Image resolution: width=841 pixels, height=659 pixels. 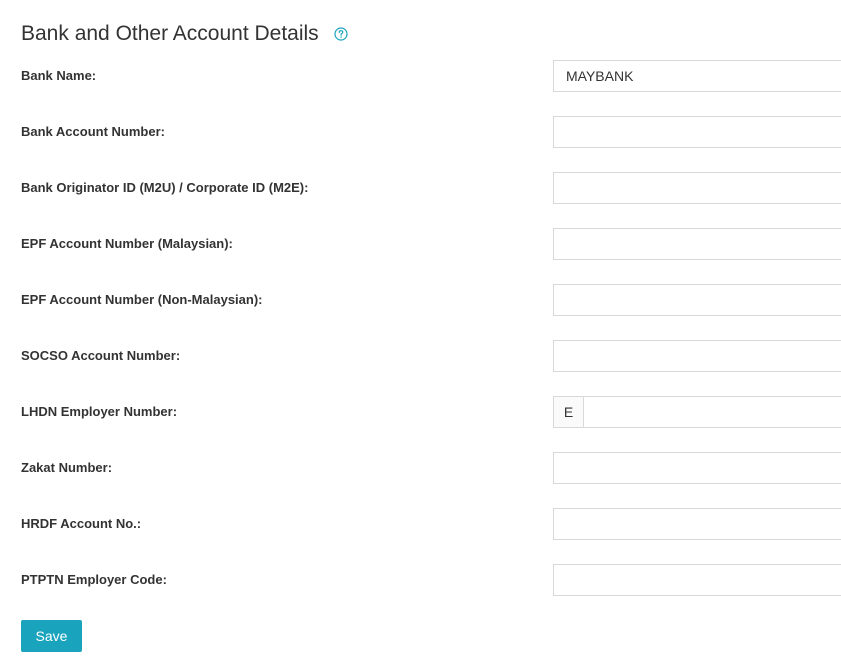 I want to click on zakat-number-input, so click(x=697, y=468).